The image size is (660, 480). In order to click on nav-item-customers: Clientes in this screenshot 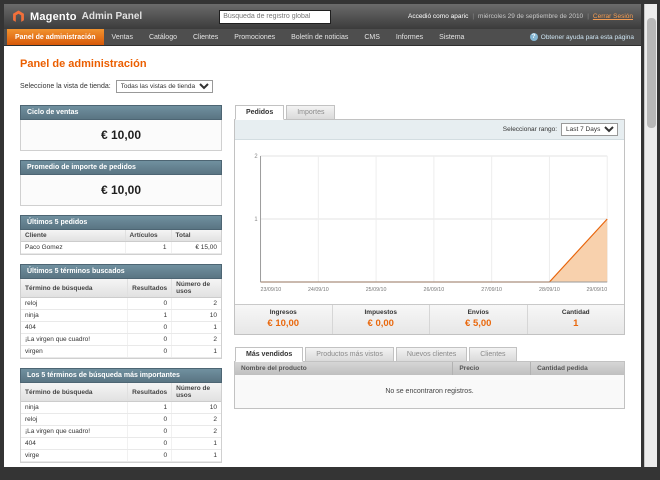, I will do `click(205, 37)`.